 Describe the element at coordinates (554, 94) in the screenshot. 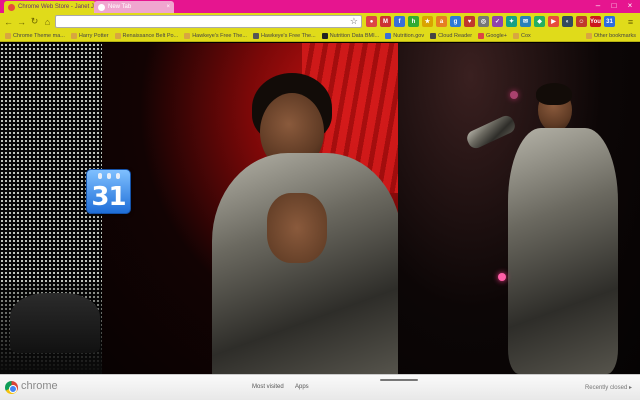

I see `performer-hair` at that location.